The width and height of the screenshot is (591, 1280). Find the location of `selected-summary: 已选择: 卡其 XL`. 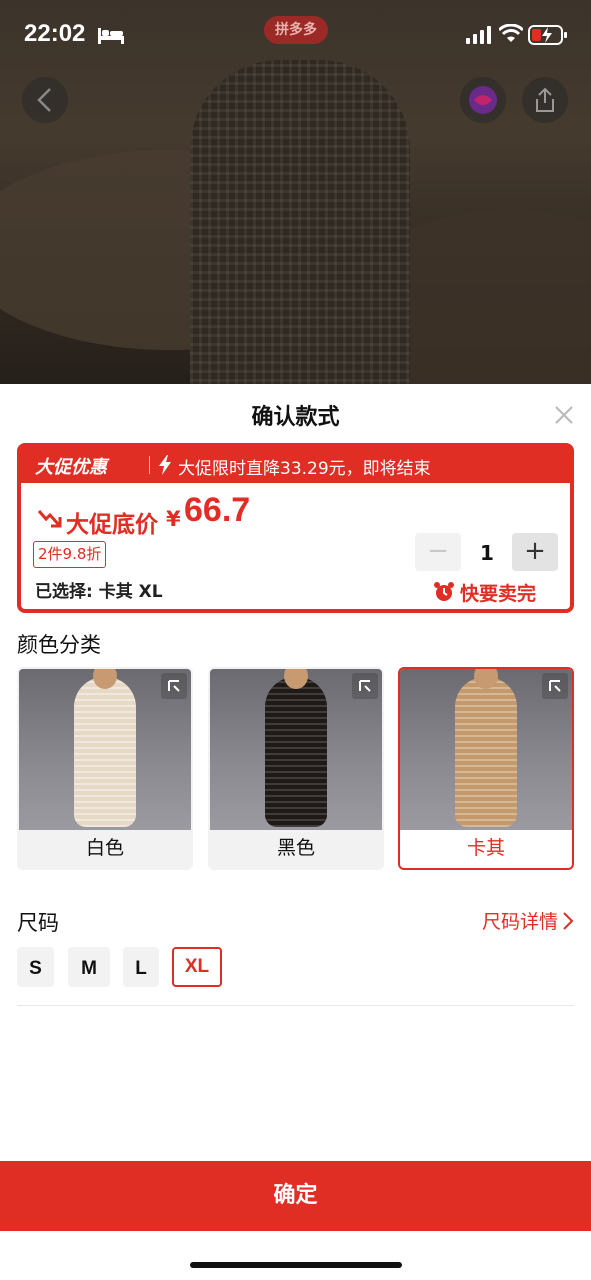

selected-summary: 已选择: 卡其 XL is located at coordinates (99, 592).